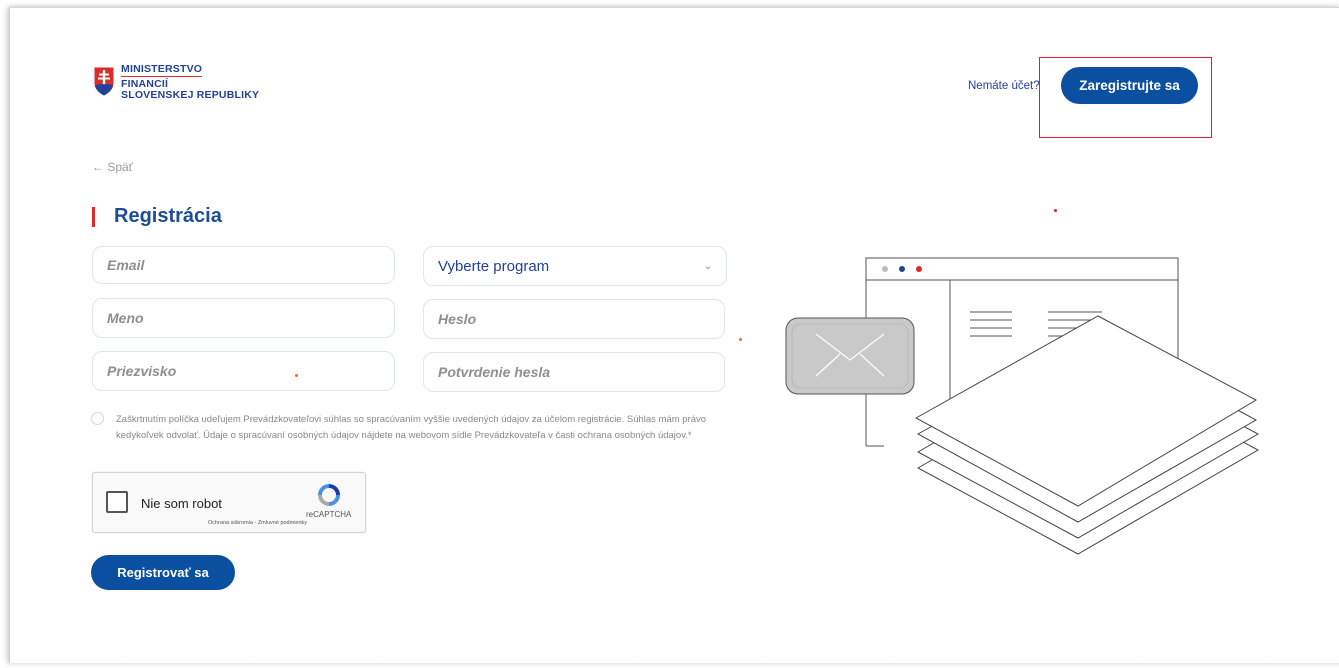 The width and height of the screenshot is (1339, 668). Describe the element at coordinates (494, 266) in the screenshot. I see `program-select-value: Vyberte program` at that location.